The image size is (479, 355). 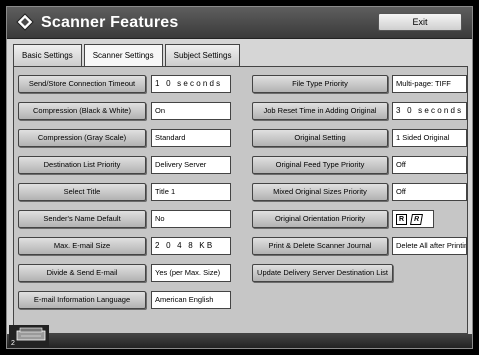 What do you see at coordinates (429, 165) in the screenshot?
I see `original-feed-type-priority-value: Off` at bounding box center [429, 165].